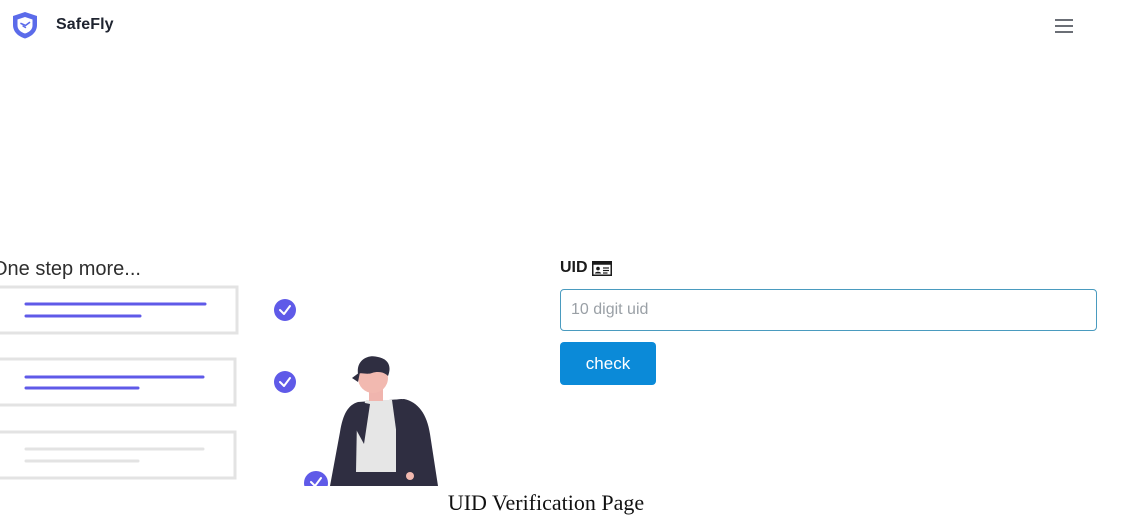 The width and height of the screenshot is (1140, 518). I want to click on brand-link: SafeFly, so click(62, 25).